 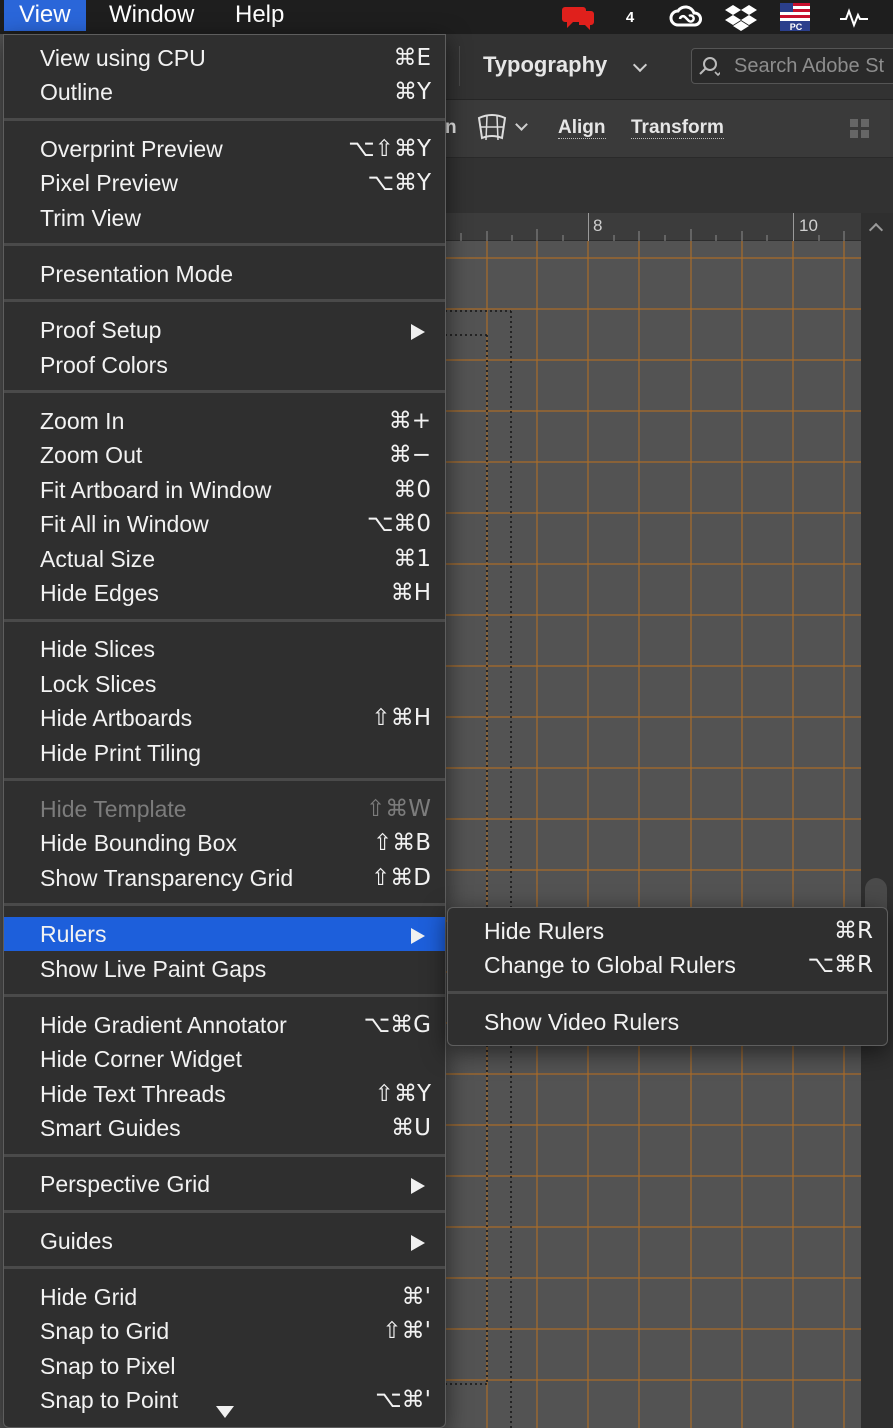 What do you see at coordinates (409, 420) in the screenshot?
I see `keyboard-shortcut: ⌘+` at bounding box center [409, 420].